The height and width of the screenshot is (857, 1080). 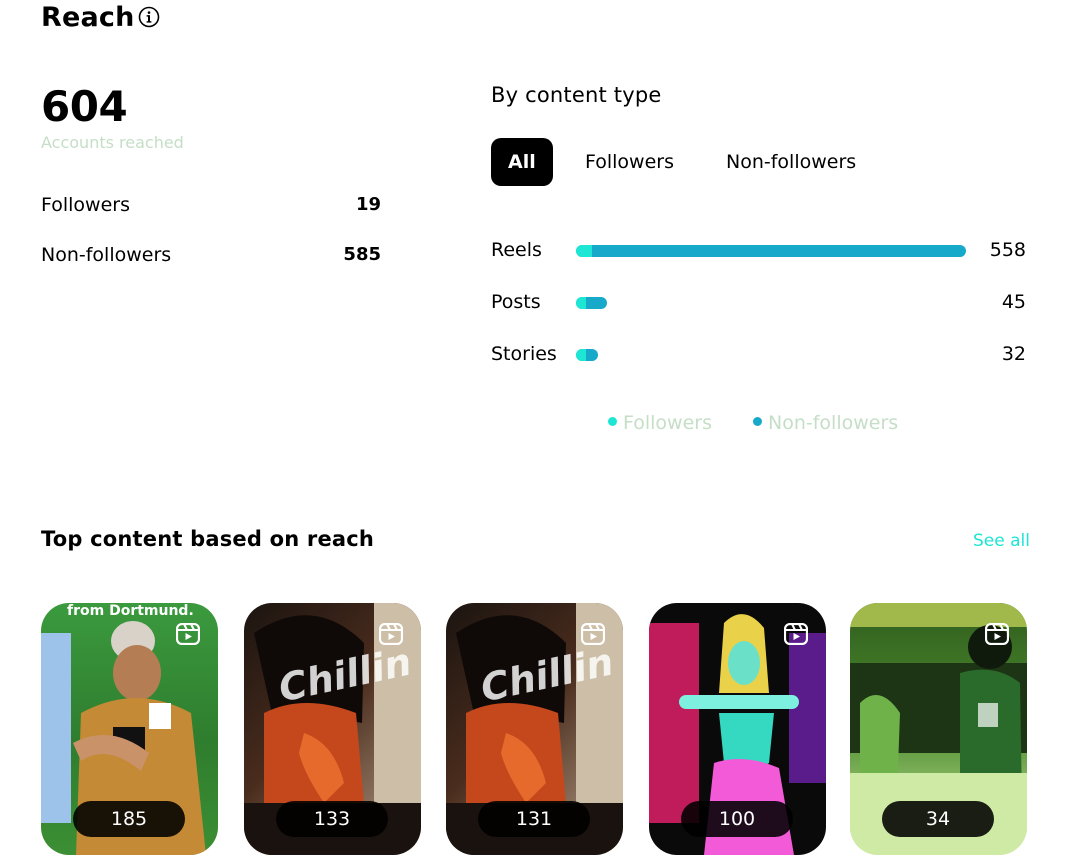 What do you see at coordinates (1007, 250) in the screenshot?
I see `content-type-value: 558` at bounding box center [1007, 250].